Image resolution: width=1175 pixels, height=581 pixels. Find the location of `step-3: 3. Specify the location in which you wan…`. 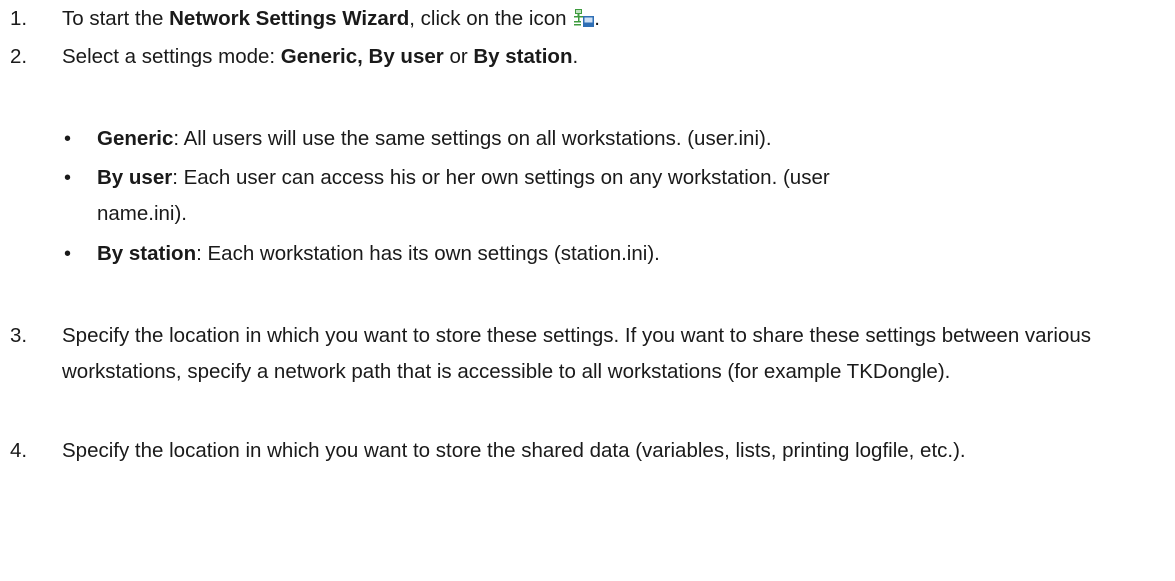

step-3: 3. Specify the location in which you wan… is located at coordinates (585, 354).